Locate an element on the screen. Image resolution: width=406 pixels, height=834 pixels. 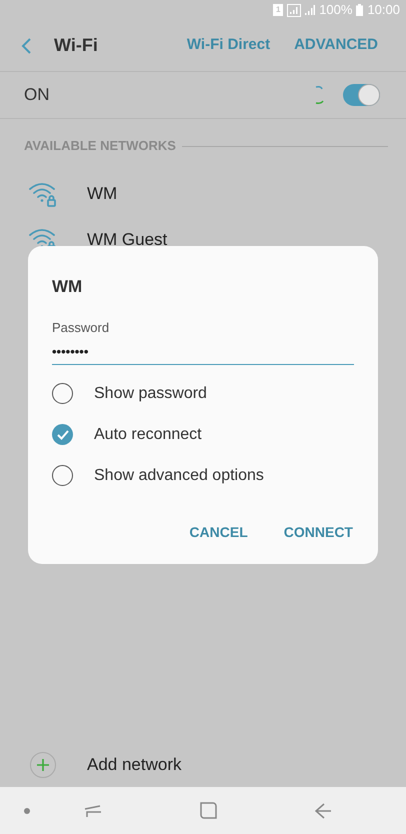
home-icon is located at coordinates (208, 810).